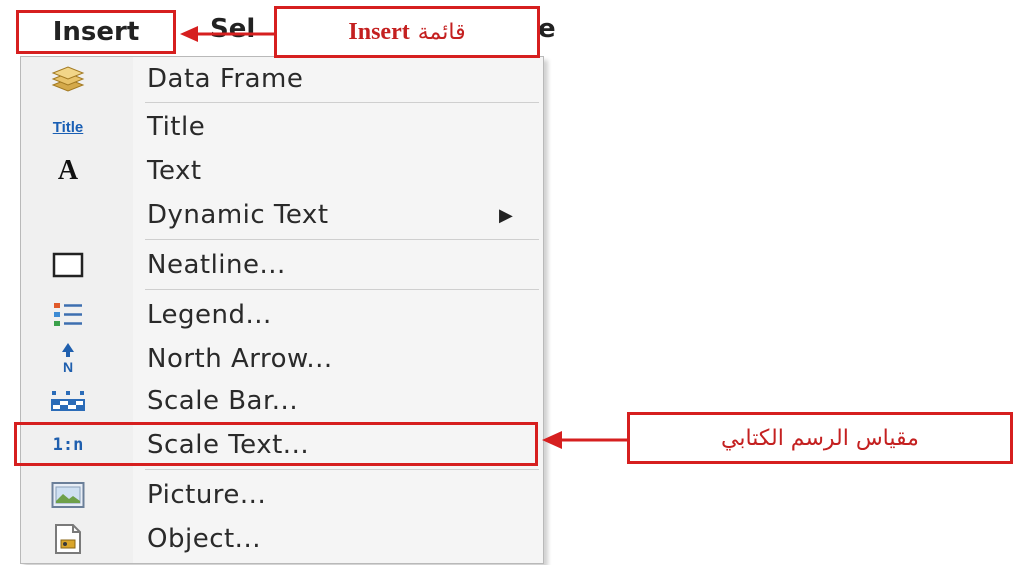 This screenshot has width=1016, height=565. I want to click on legend-icon, so click(68, 315).